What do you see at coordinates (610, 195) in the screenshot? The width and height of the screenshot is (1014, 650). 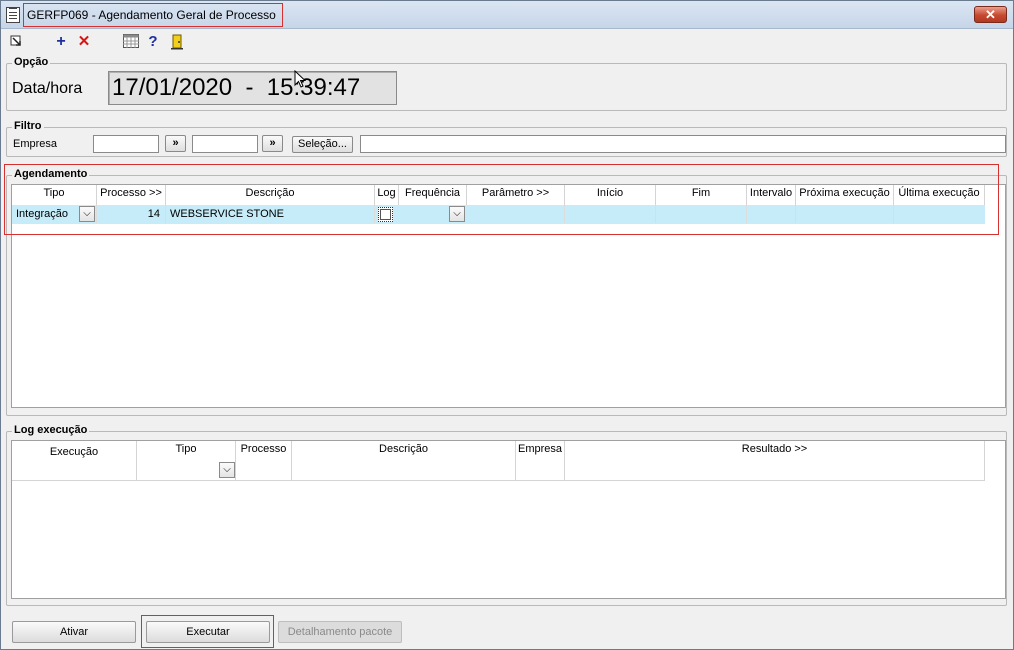 I see `col-inicio: Início` at bounding box center [610, 195].